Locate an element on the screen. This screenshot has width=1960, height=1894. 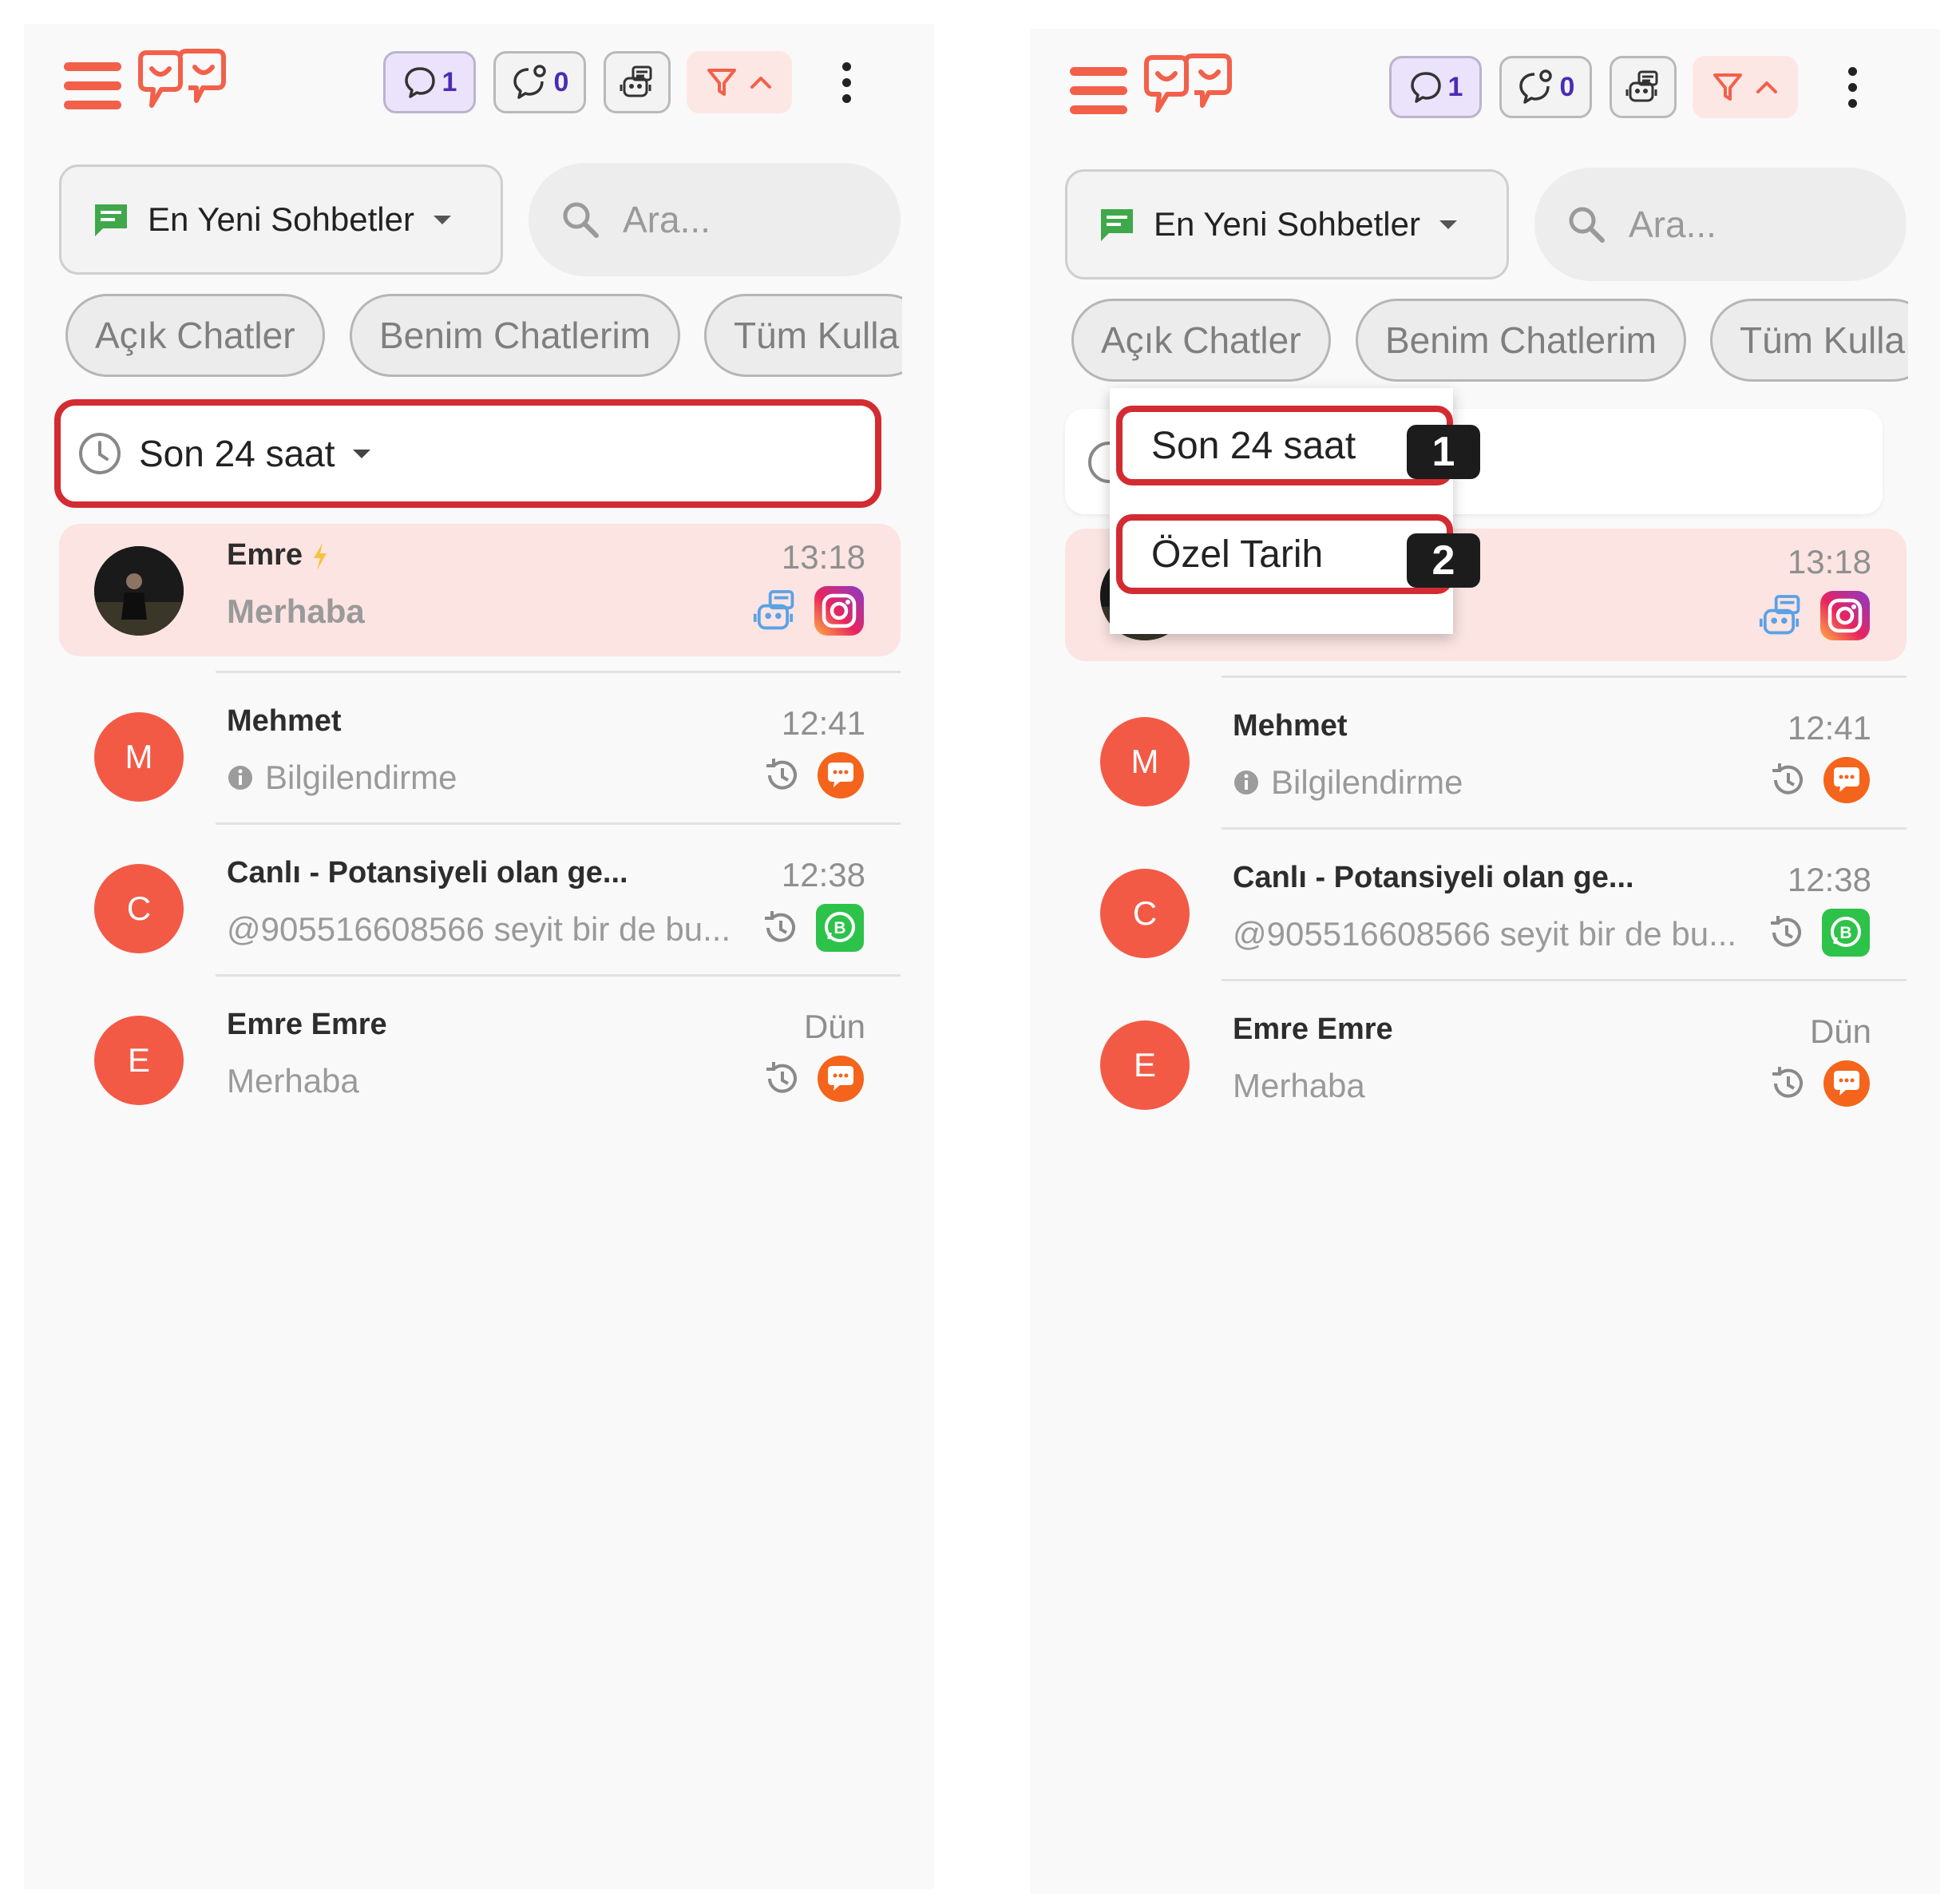
caret-down-icon is located at coordinates (1448, 224).